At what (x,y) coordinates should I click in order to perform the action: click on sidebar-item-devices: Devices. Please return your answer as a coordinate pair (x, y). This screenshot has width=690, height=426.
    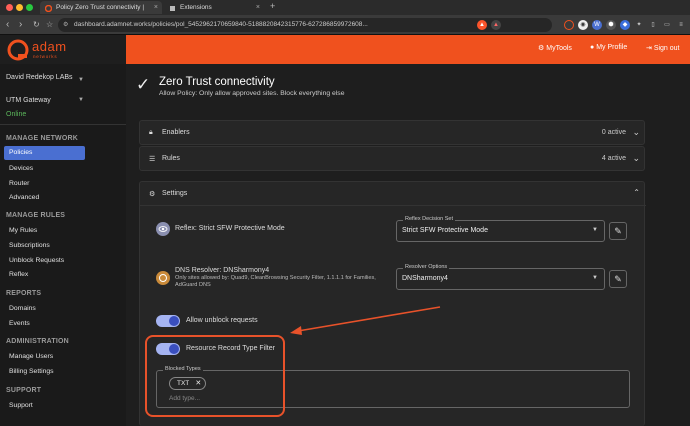
    Looking at the image, I should click on (21, 168).